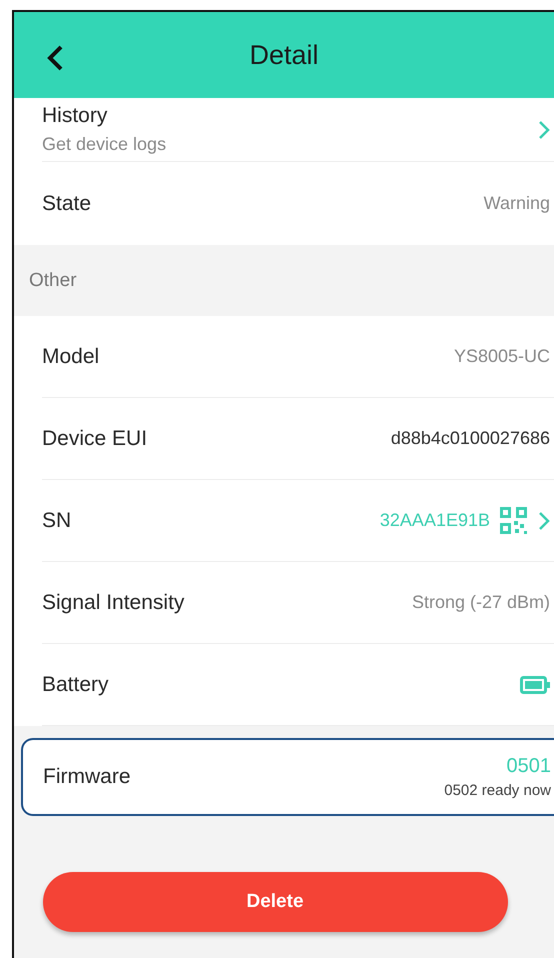 Image resolution: width=554 pixels, height=958 pixels. What do you see at coordinates (502, 356) in the screenshot?
I see `row-value: YS8005-UC` at bounding box center [502, 356].